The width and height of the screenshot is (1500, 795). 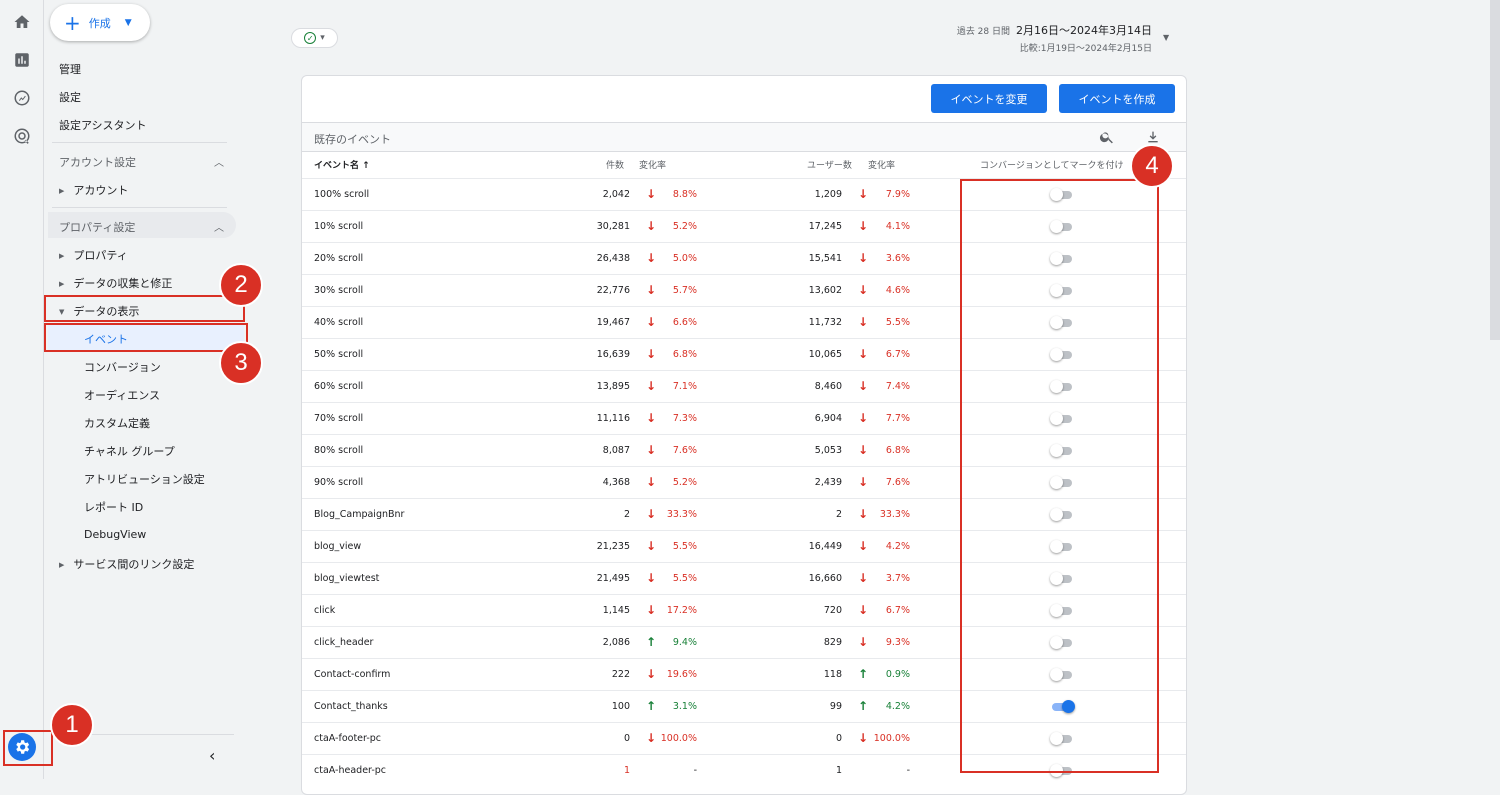 I want to click on count-change: 5.0%, so click(x=684, y=258).